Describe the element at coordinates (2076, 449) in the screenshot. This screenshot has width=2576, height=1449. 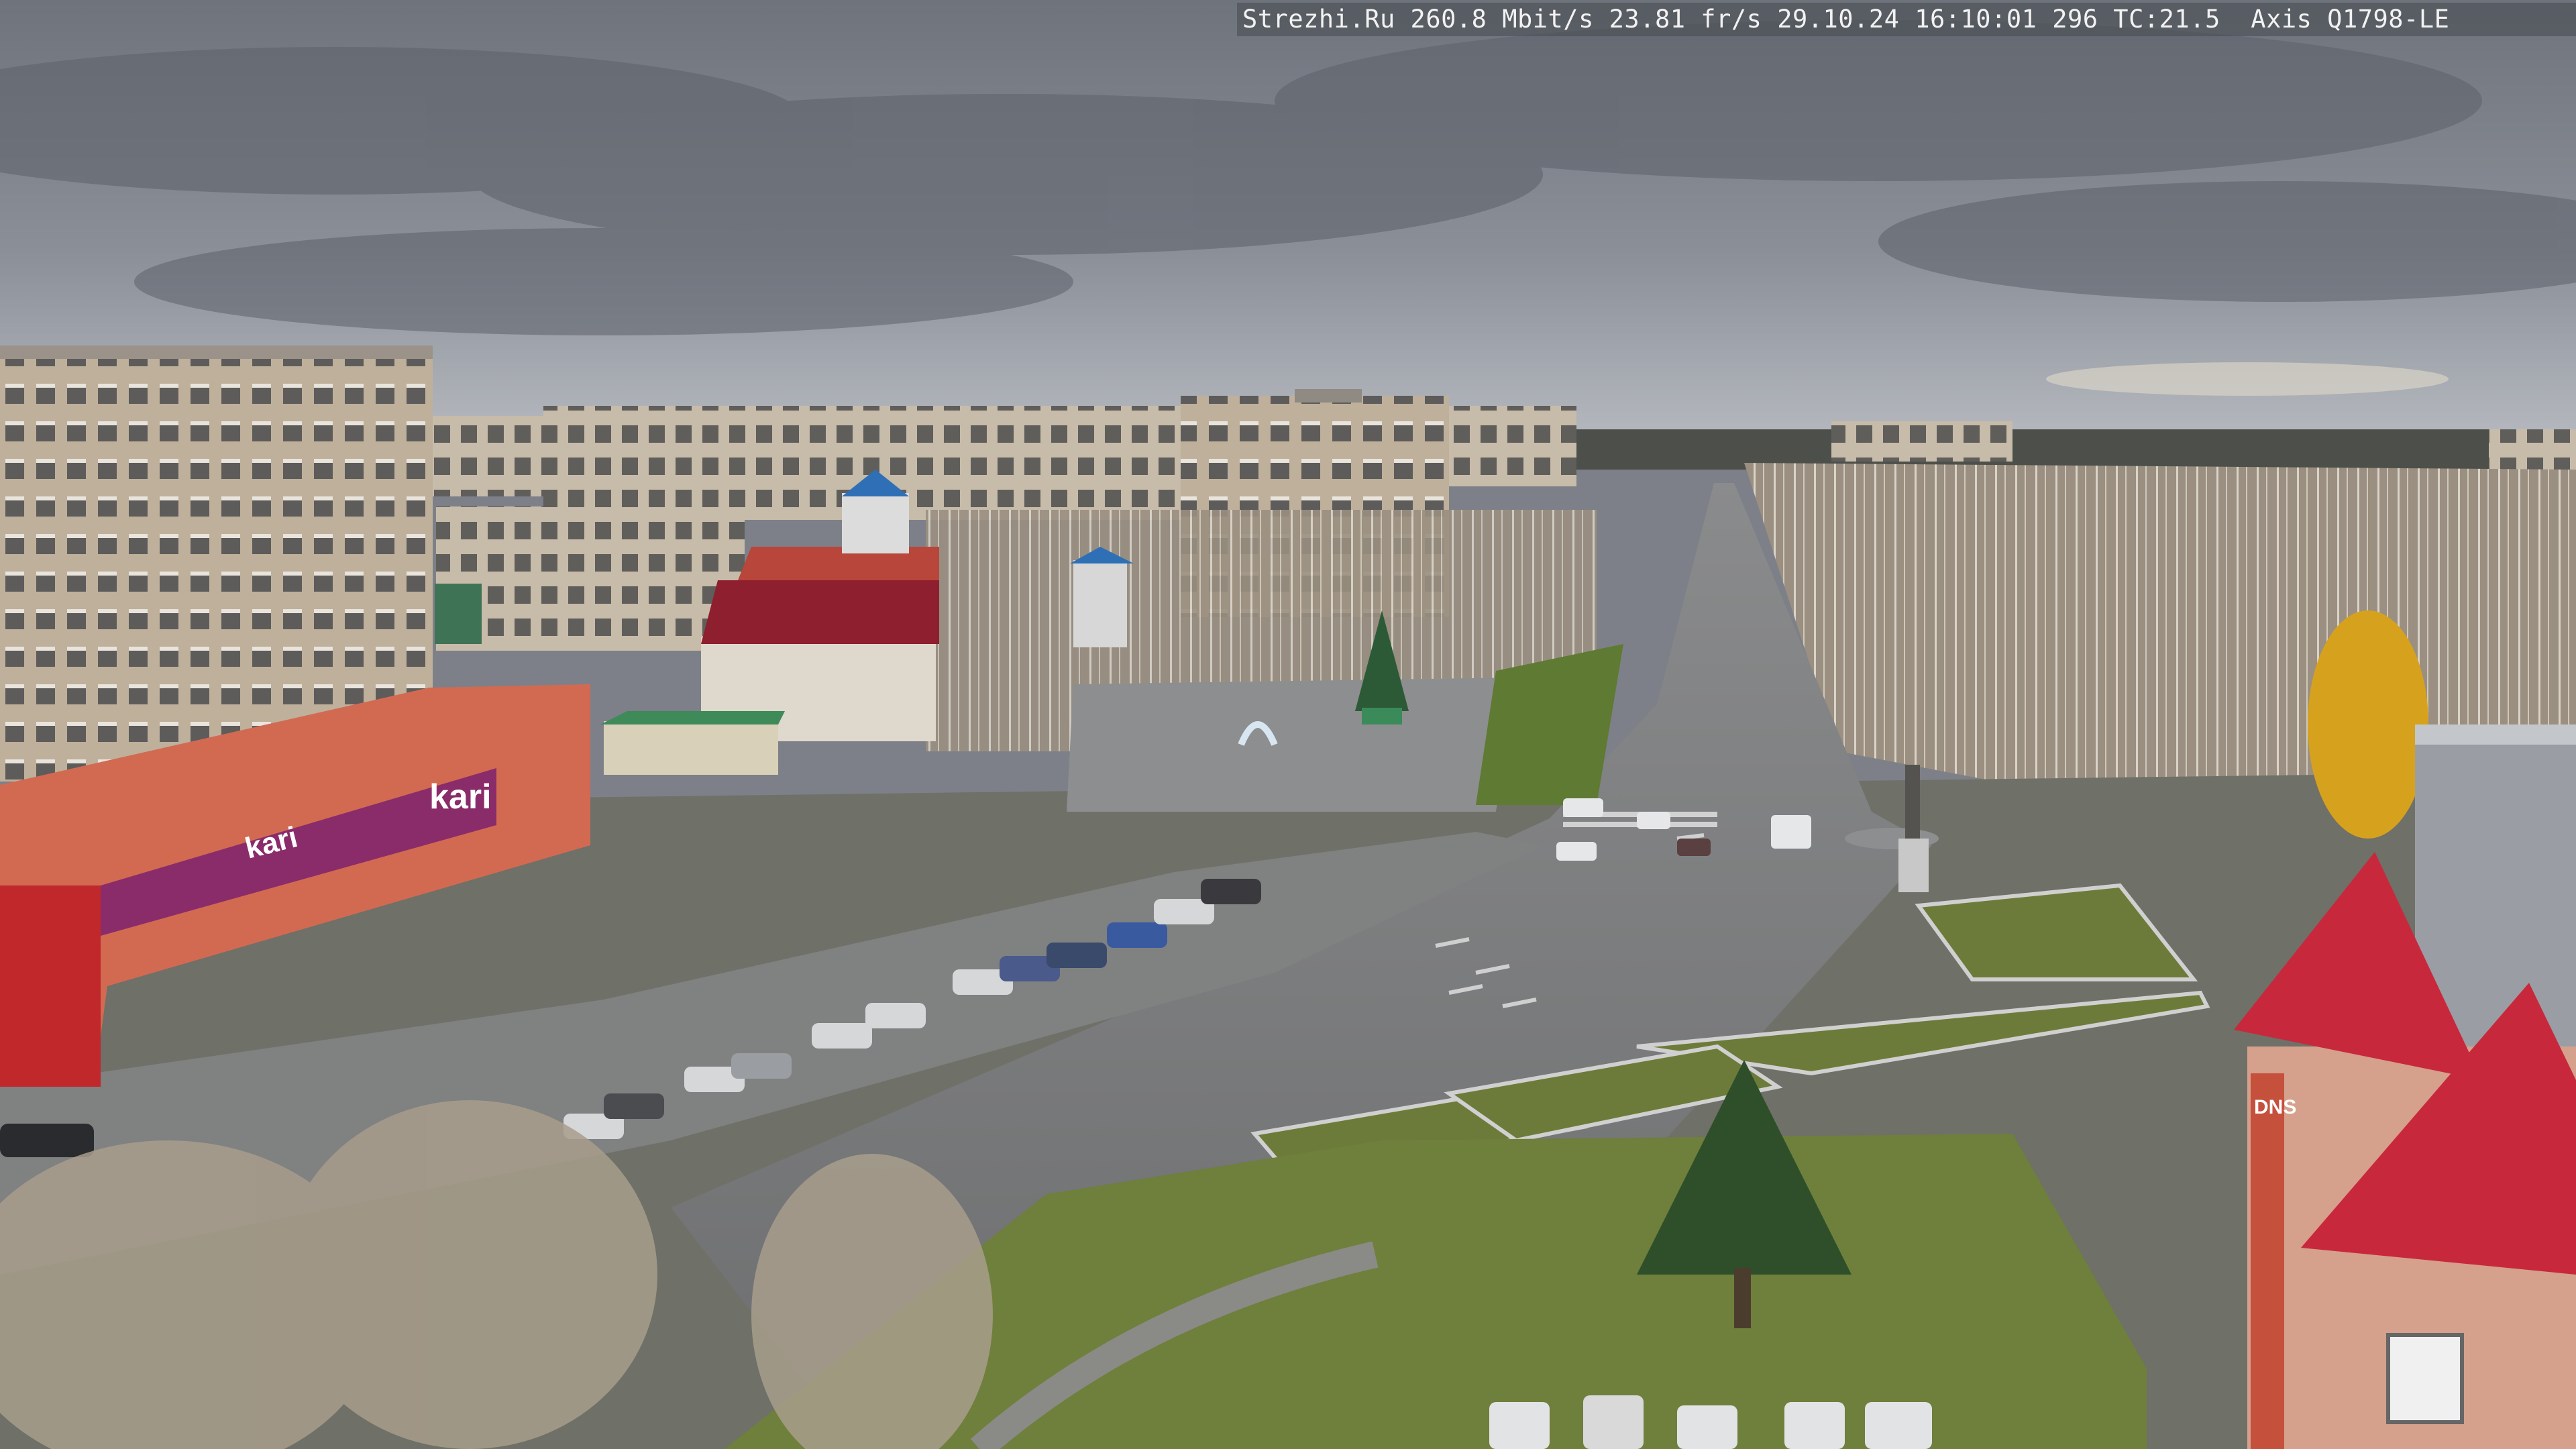
I see `distant-forest` at that location.